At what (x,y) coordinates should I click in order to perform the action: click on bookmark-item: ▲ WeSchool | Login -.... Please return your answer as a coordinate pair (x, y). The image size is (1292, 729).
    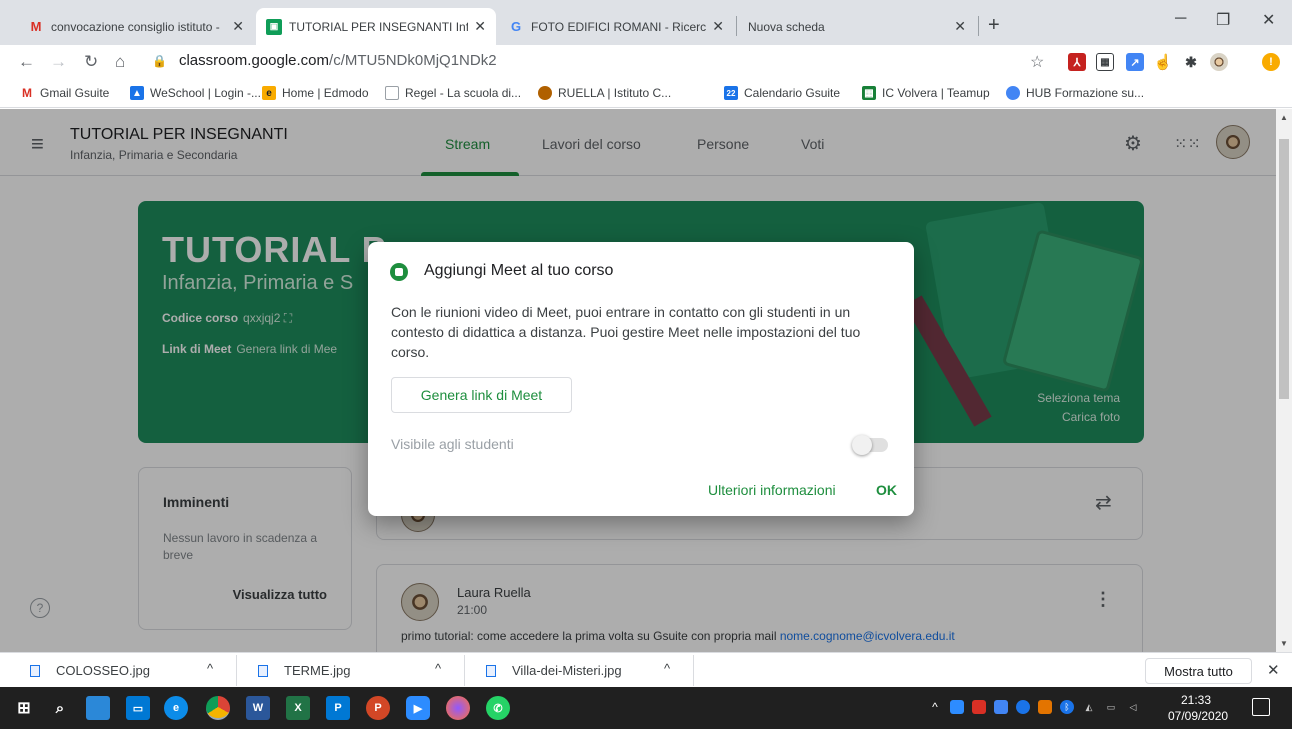
    Looking at the image, I should click on (195, 93).